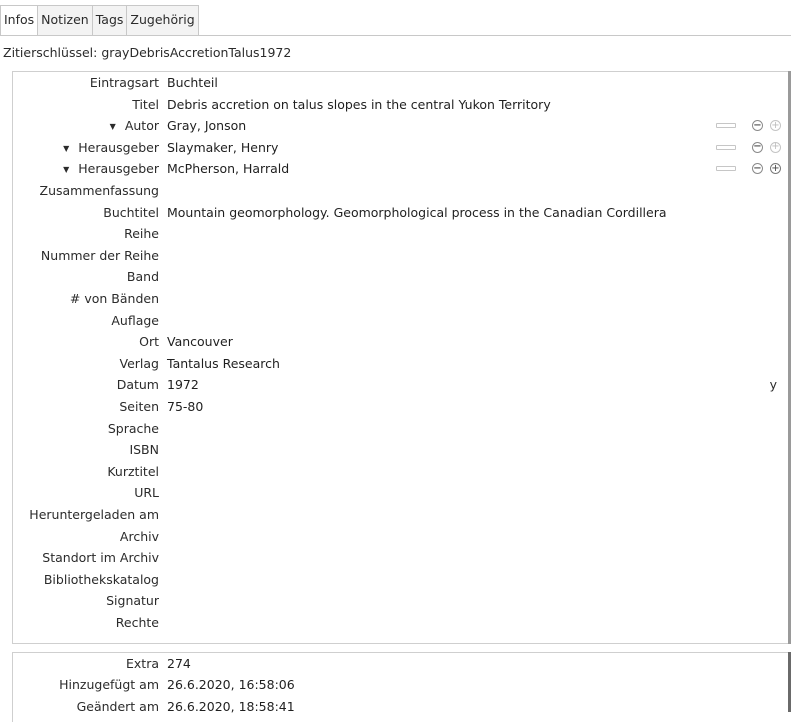 The height and width of the screenshot is (722, 791). I want to click on field-label: Auflage, so click(86, 320).